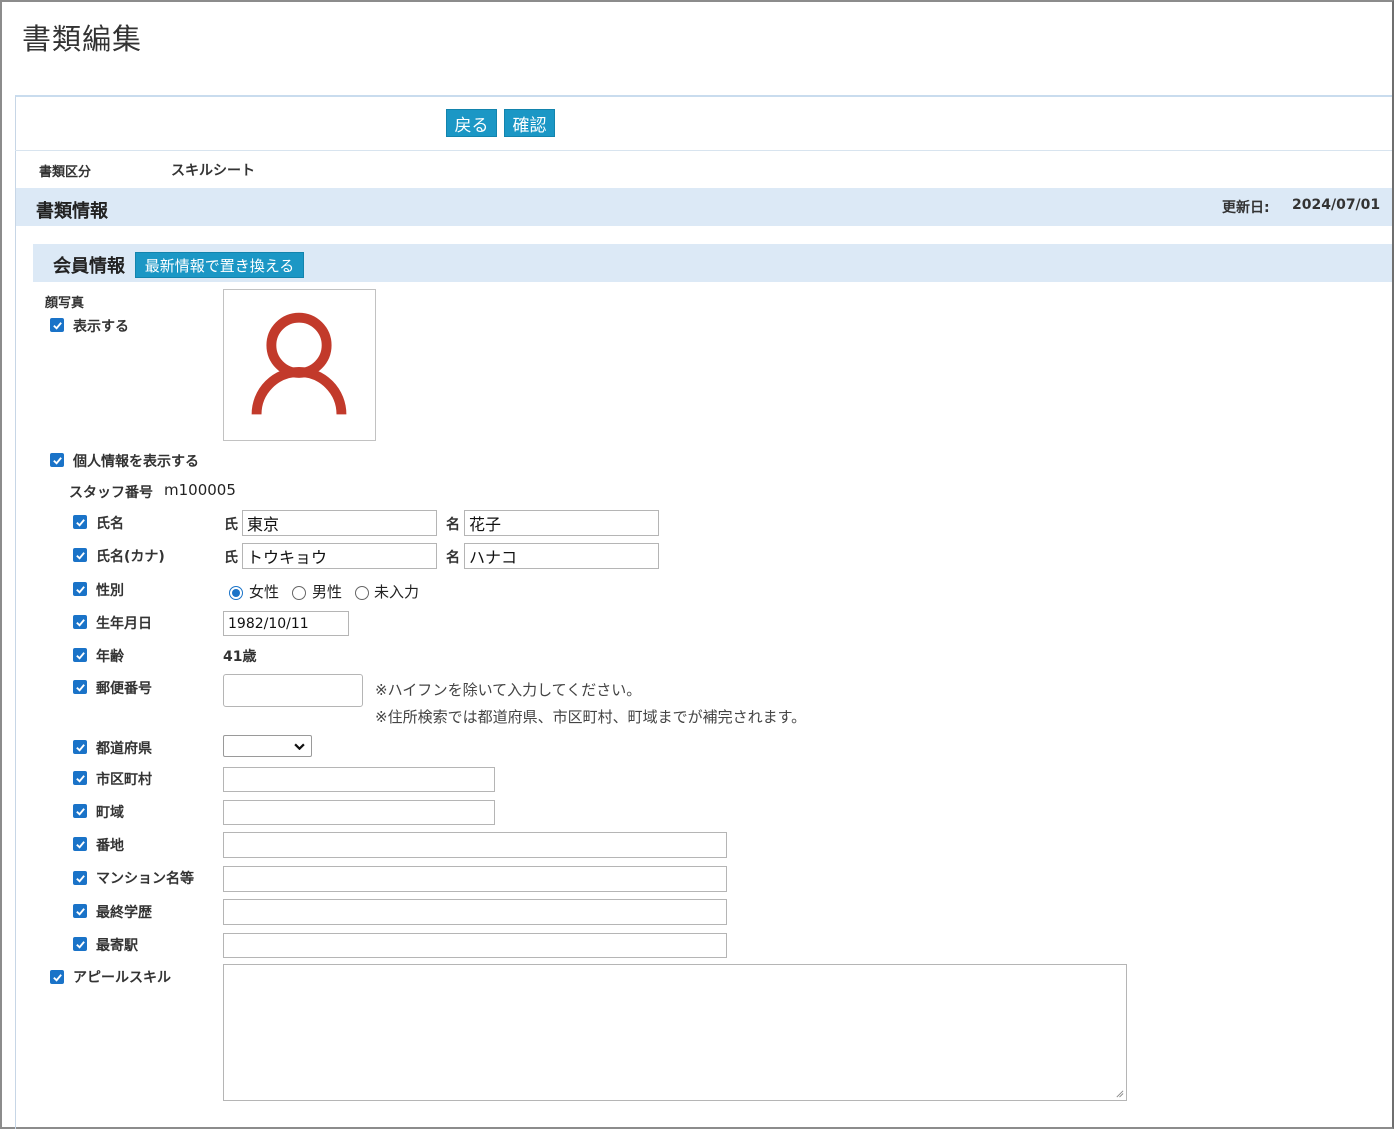 The width and height of the screenshot is (1394, 1129). I want to click on last-name-prefix: 氏, so click(231, 525).